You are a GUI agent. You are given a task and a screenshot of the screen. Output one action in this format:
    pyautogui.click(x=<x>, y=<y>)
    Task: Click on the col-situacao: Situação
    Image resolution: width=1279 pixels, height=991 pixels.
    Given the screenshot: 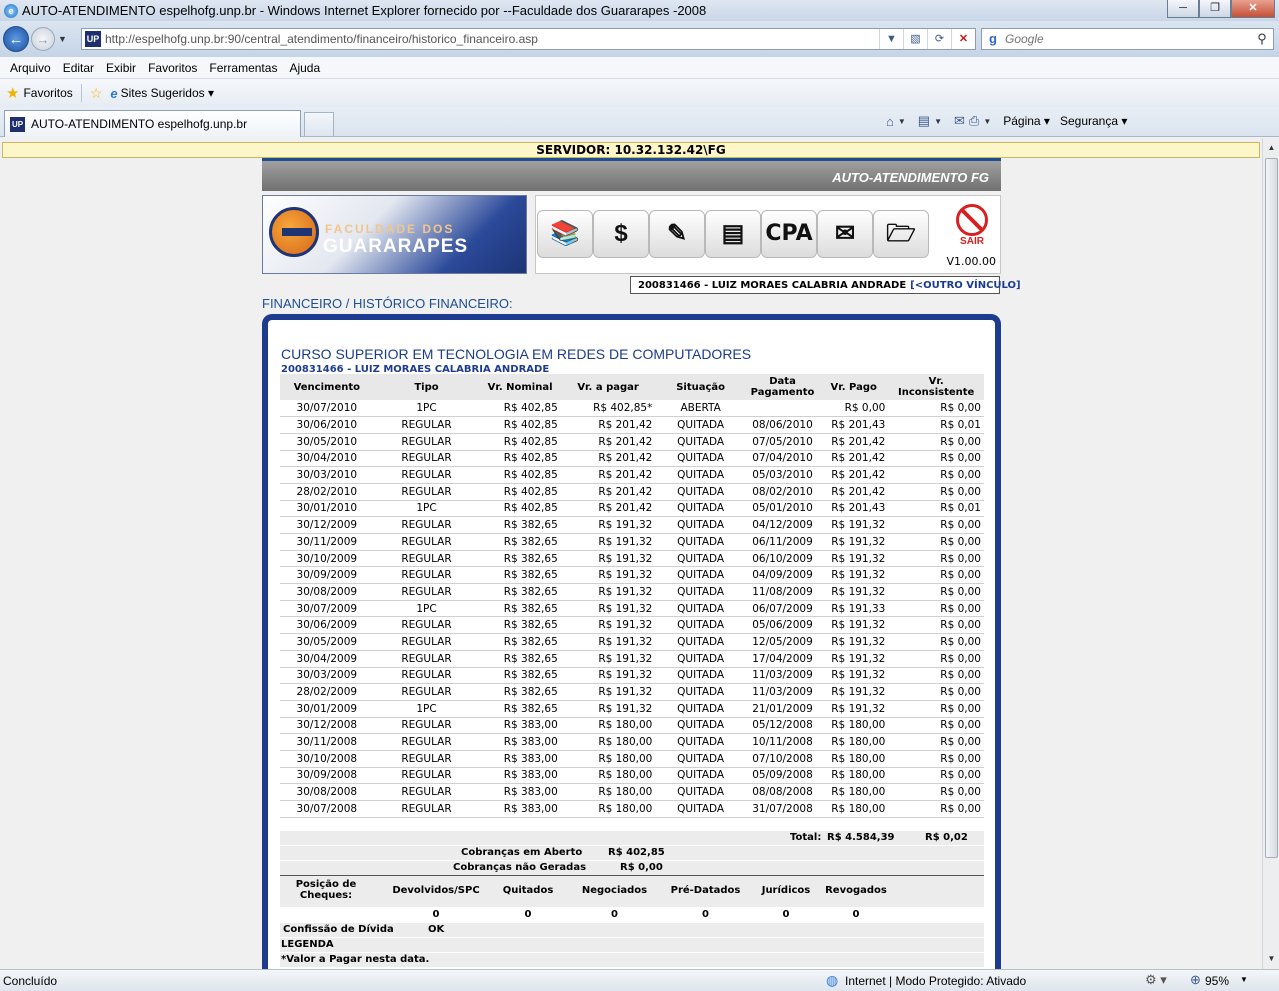 What is the action you would take?
    pyautogui.click(x=700, y=387)
    